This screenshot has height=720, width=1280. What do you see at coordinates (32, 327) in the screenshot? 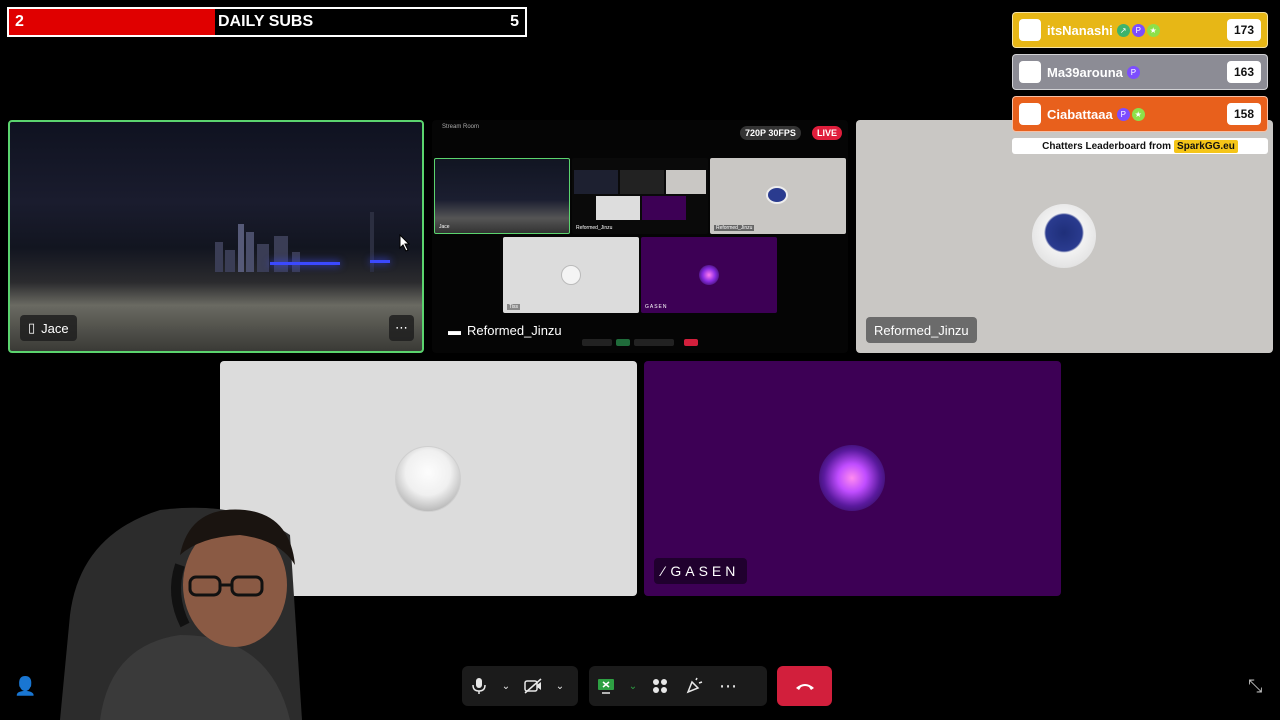
I see `phone-icon: ▯` at bounding box center [32, 327].